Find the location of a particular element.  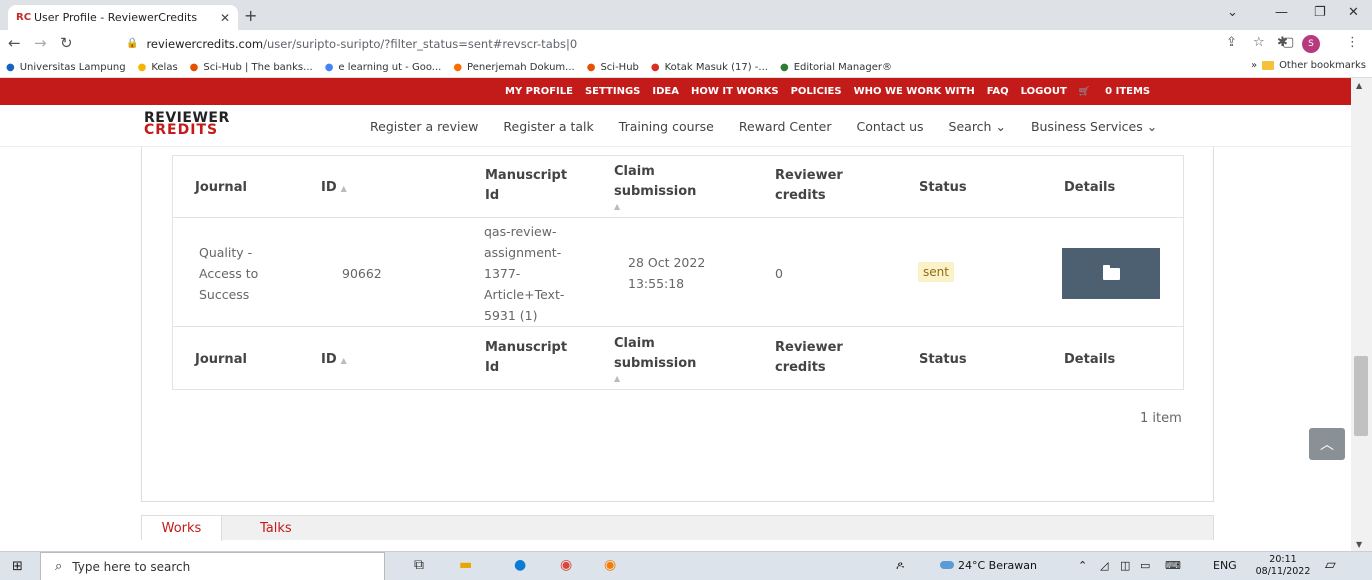

mainnav-item-register-a-review: Register a review is located at coordinates (424, 126).